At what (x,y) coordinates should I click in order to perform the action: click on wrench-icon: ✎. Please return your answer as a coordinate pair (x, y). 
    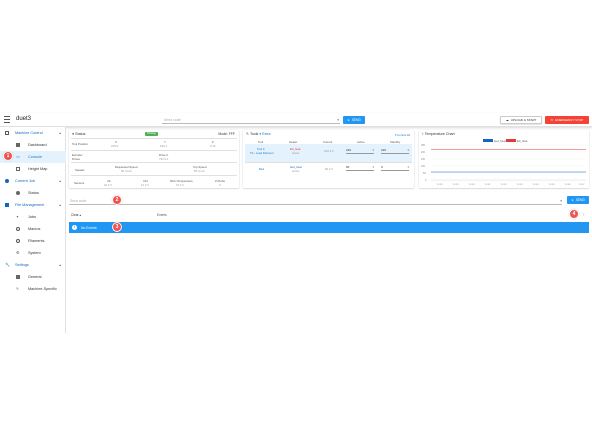
    Looking at the image, I should click on (248, 134).